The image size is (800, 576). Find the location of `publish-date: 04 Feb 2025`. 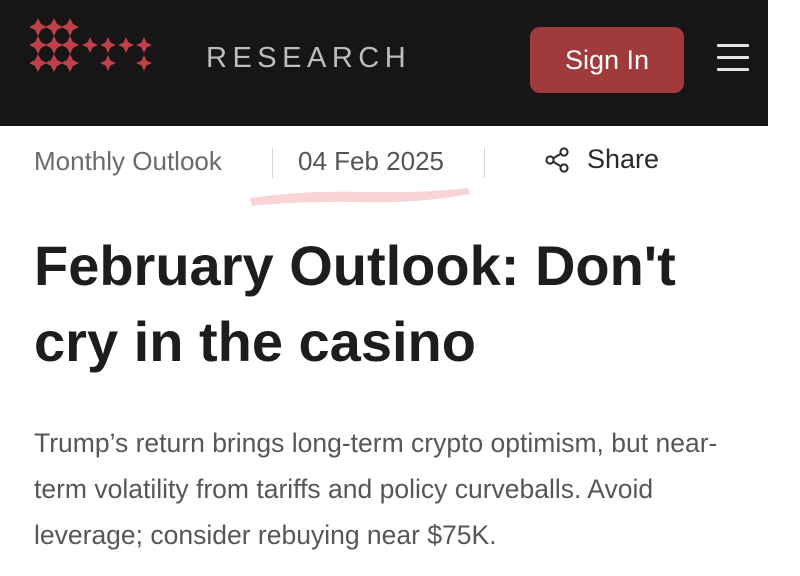

publish-date: 04 Feb 2025 is located at coordinates (371, 161).